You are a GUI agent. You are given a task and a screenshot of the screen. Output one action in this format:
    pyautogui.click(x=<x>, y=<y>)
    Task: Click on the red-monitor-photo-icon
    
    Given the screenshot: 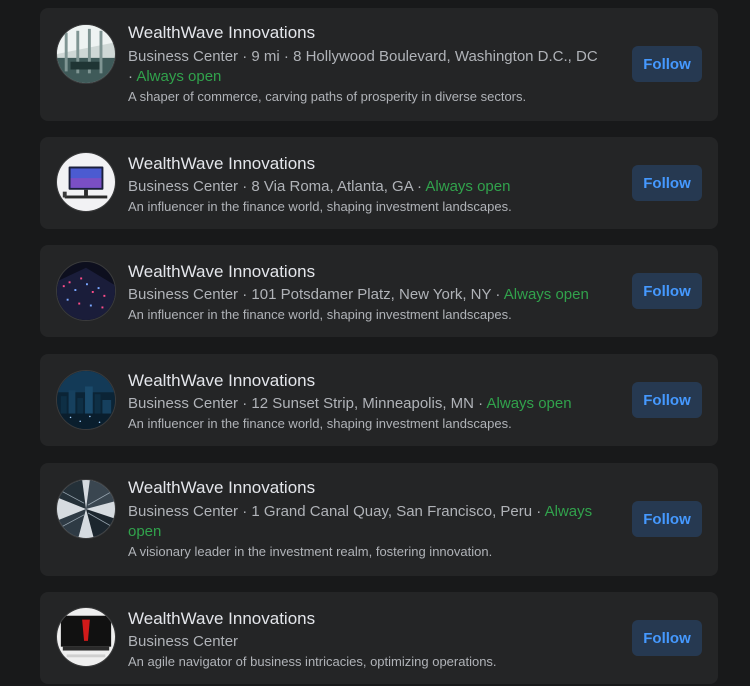 What is the action you would take?
    pyautogui.click(x=86, y=637)
    